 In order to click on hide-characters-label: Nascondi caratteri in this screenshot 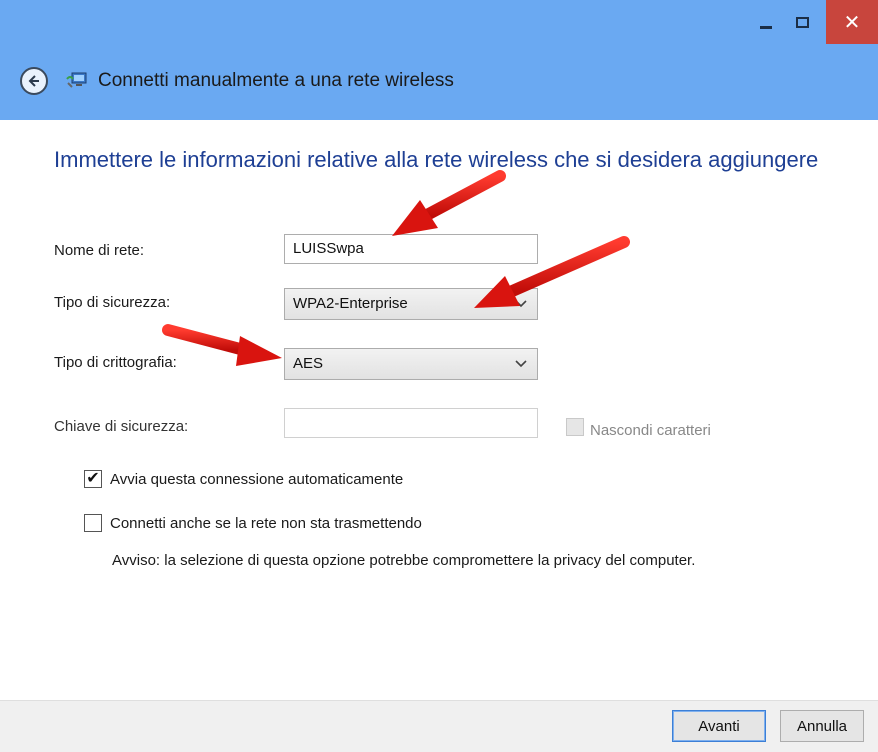, I will do `click(650, 430)`.